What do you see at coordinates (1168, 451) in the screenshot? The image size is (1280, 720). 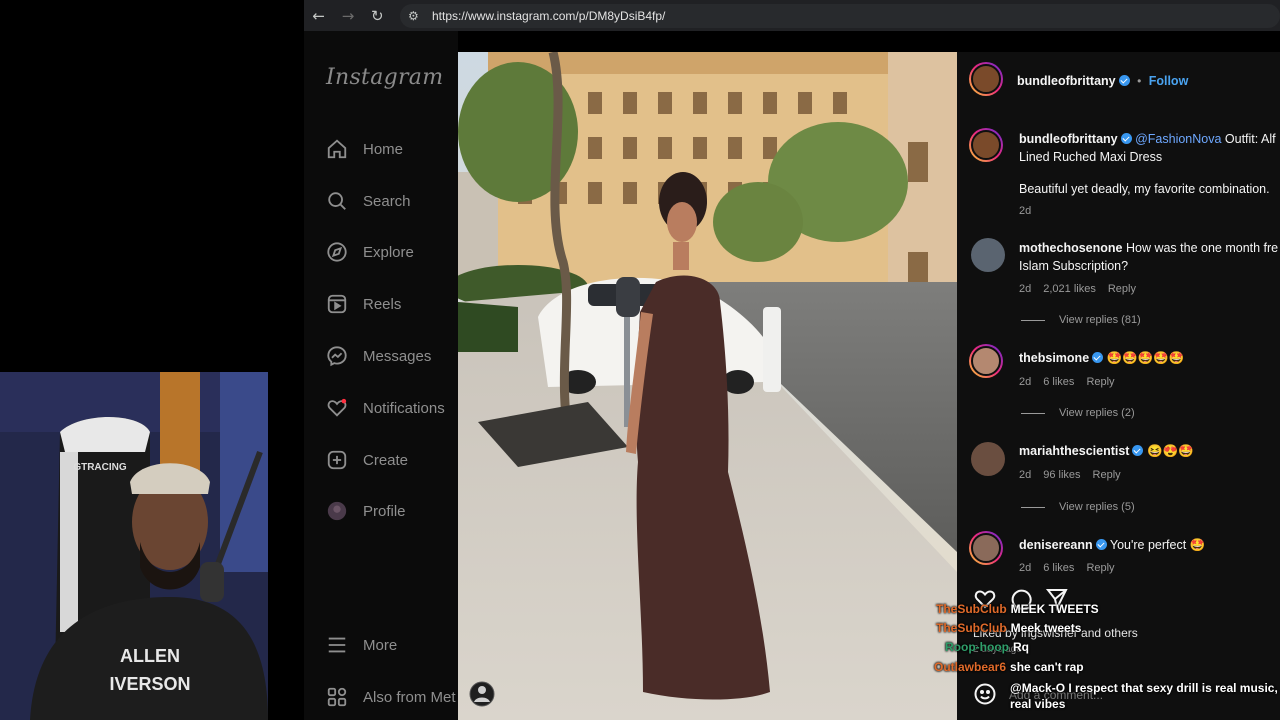 I see `comment-text: 😆😍🤩` at bounding box center [1168, 451].